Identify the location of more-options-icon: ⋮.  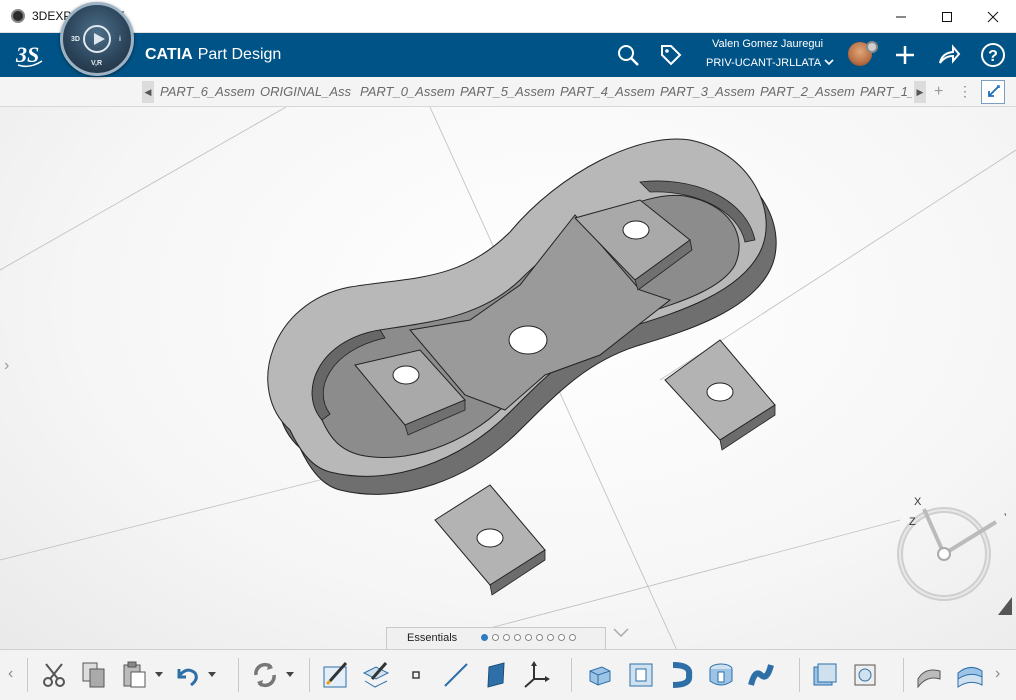
(965, 91).